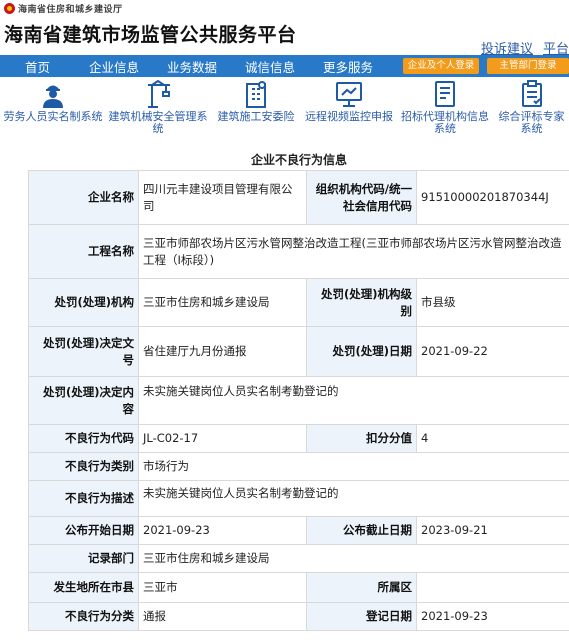  What do you see at coordinates (222, 530) in the screenshot?
I see `pub-start-value: 2021-09-23` at bounding box center [222, 530].